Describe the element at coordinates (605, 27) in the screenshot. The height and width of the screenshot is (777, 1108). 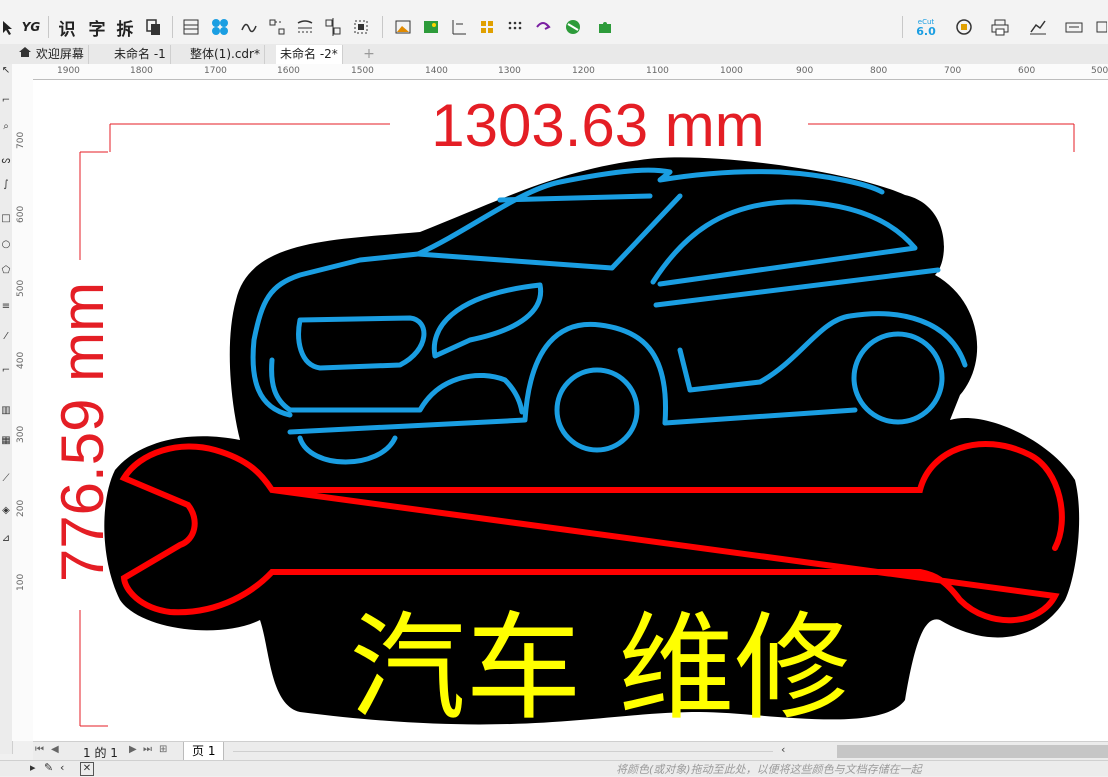
I see `puzzle-button` at that location.